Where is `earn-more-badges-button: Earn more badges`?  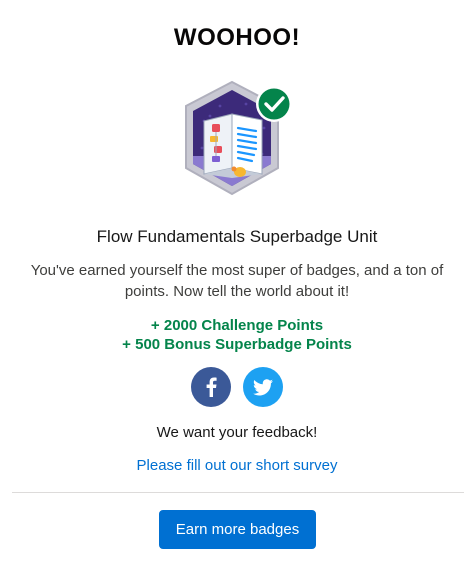
earn-more-badges-button: Earn more badges is located at coordinates (237, 529).